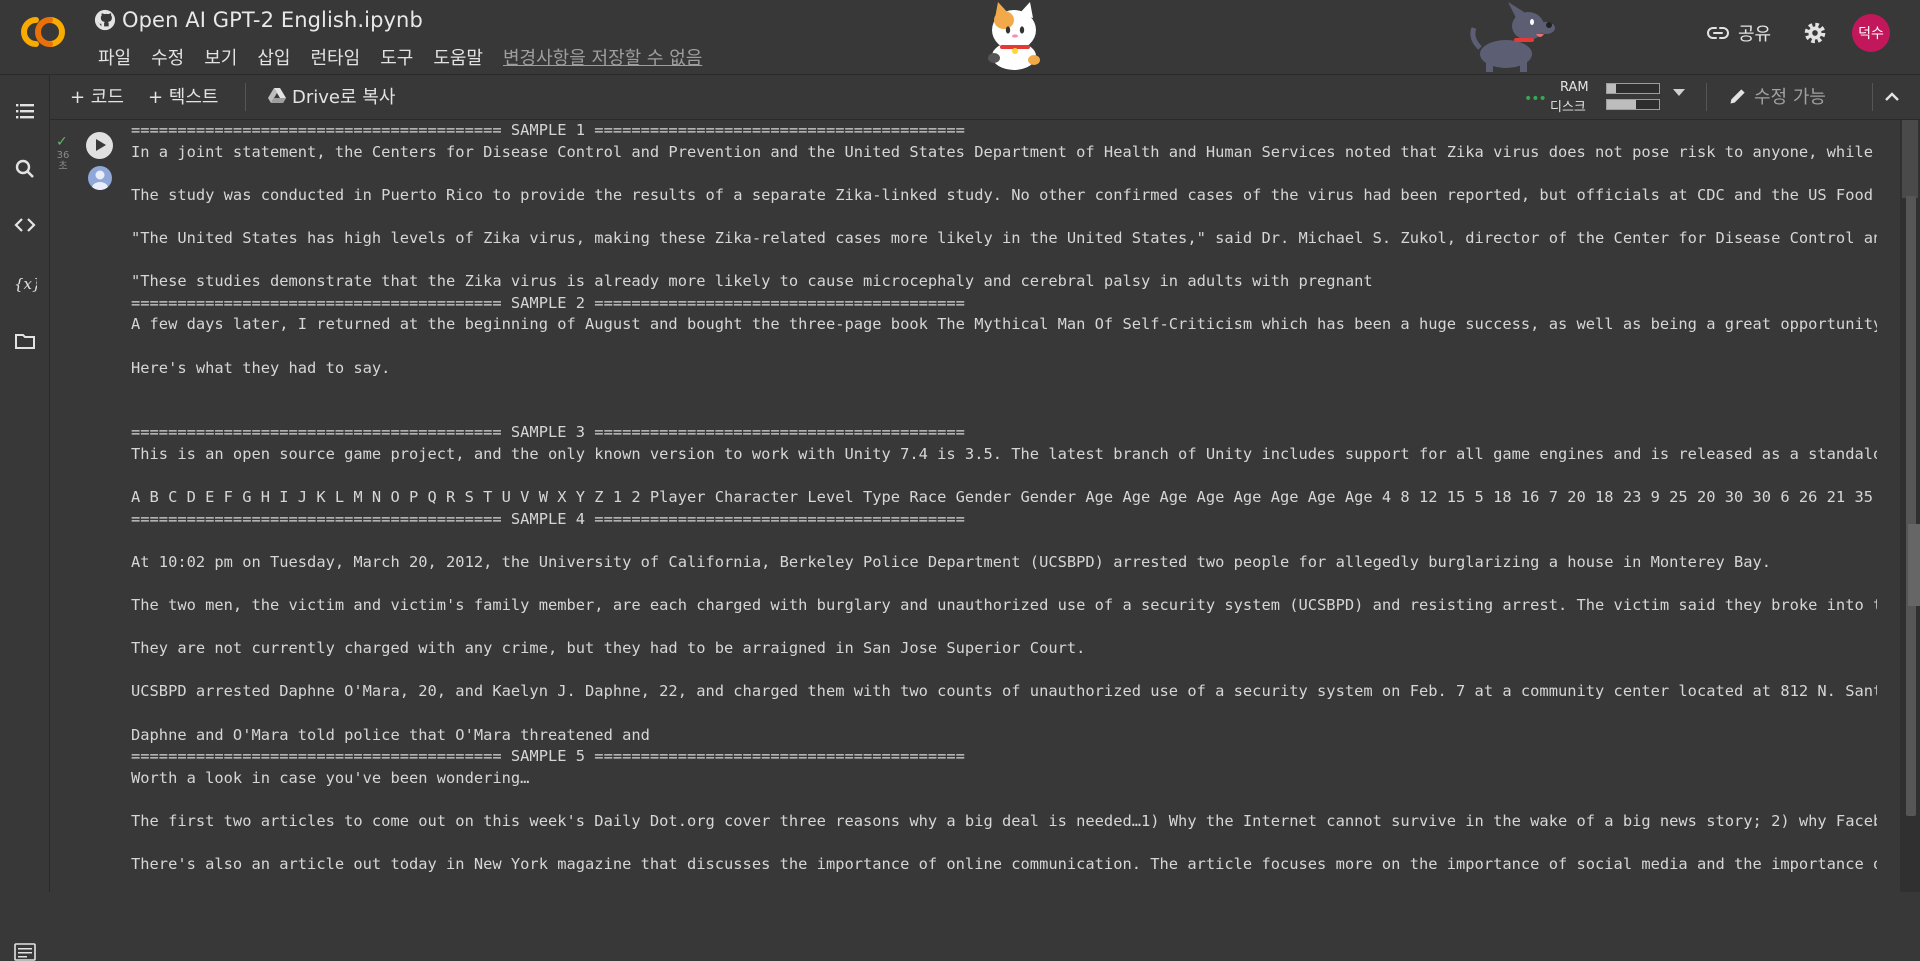 This screenshot has height=961, width=1920. I want to click on scrollbar-thumb, so click(1911, 506).